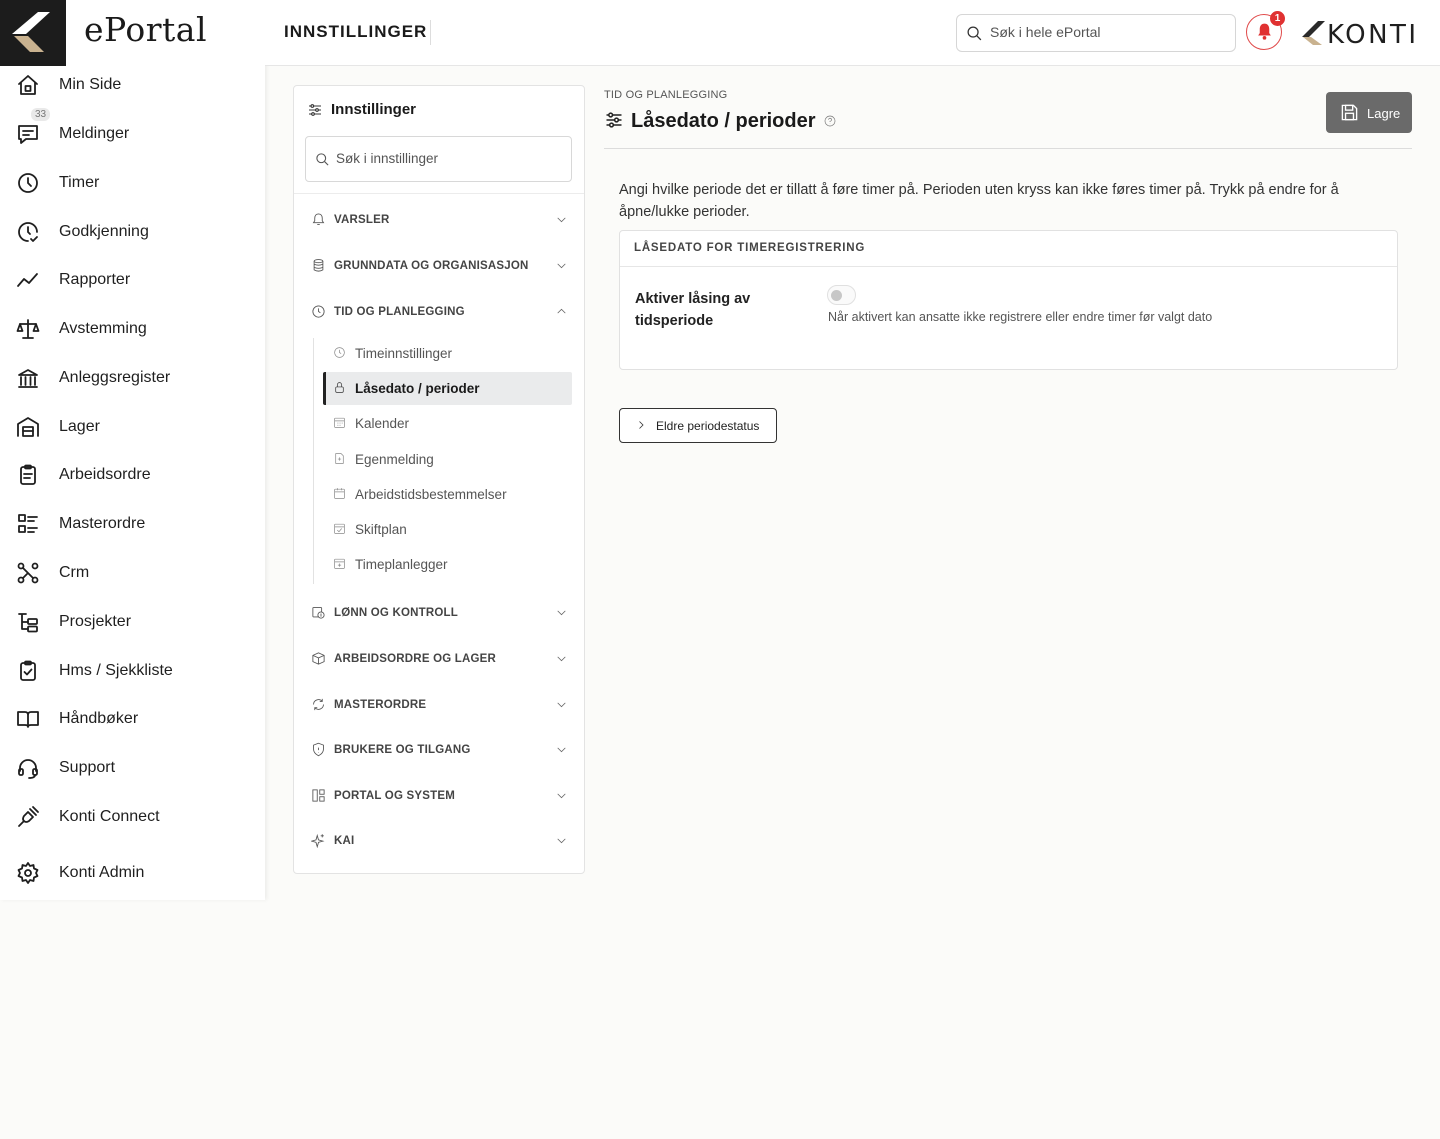  Describe the element at coordinates (447, 494) in the screenshot. I see `subitem-arbeidstidsbestemmelser: Arbeidstidsbestemmelser` at that location.